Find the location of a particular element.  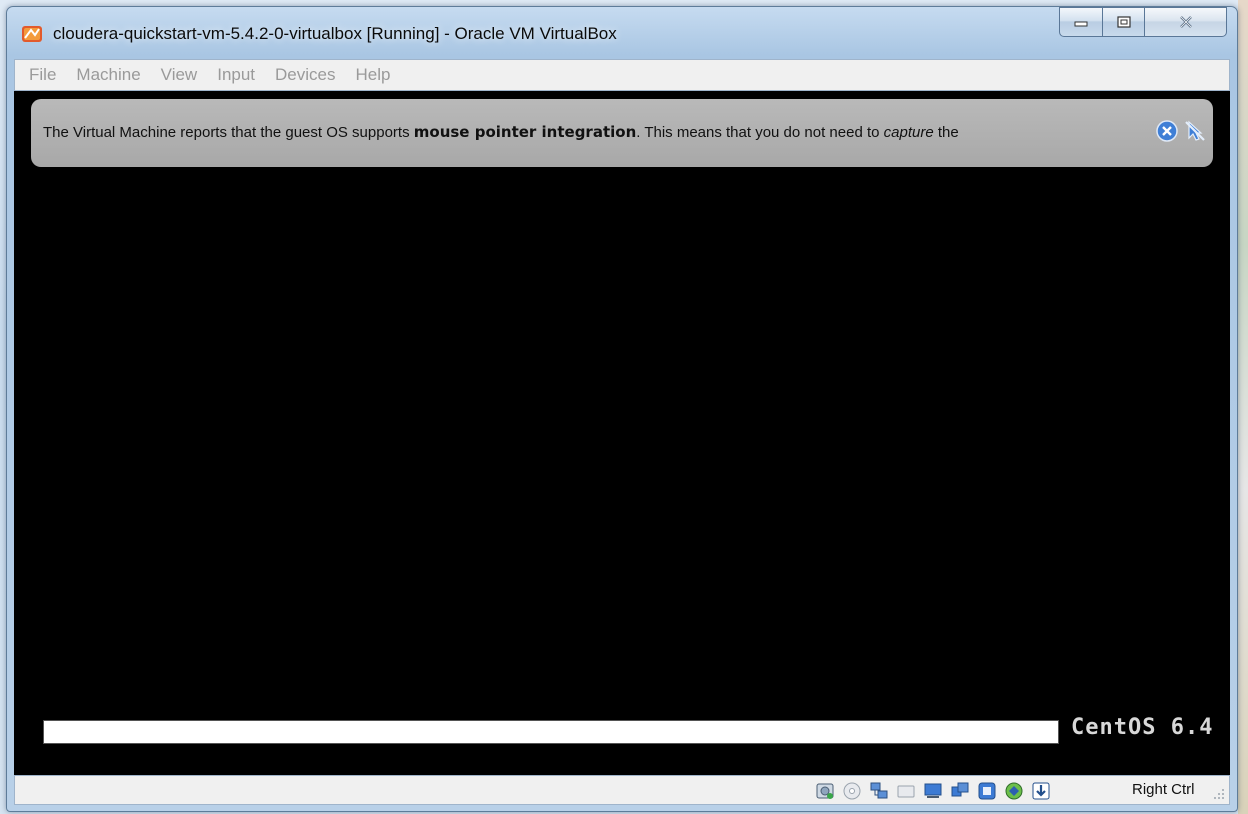

notice-text-after: the is located at coordinates (946, 132).